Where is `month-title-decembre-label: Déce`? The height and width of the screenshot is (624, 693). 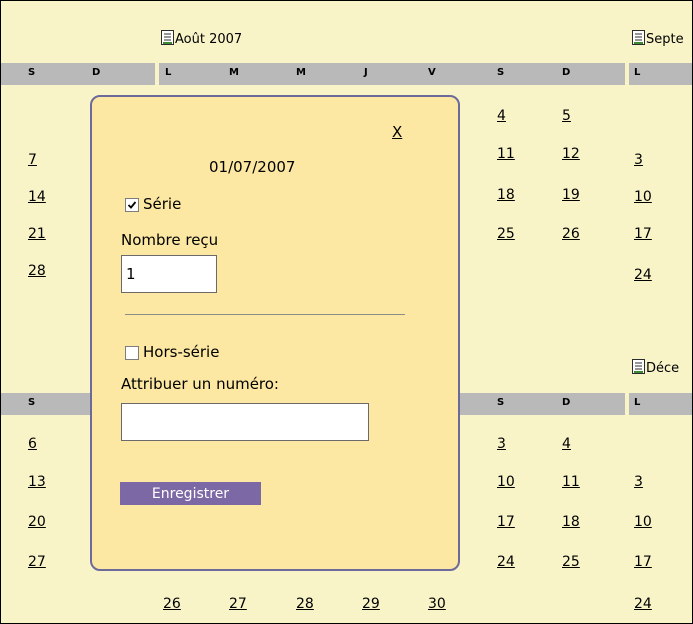
month-title-decembre-label: Déce is located at coordinates (663, 368).